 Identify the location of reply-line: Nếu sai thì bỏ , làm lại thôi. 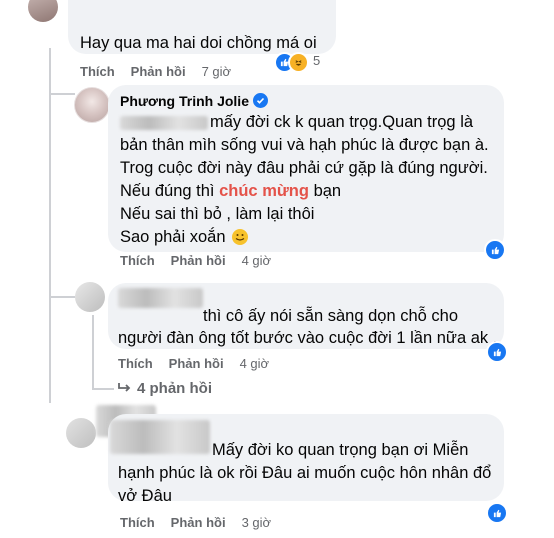
(217, 214).